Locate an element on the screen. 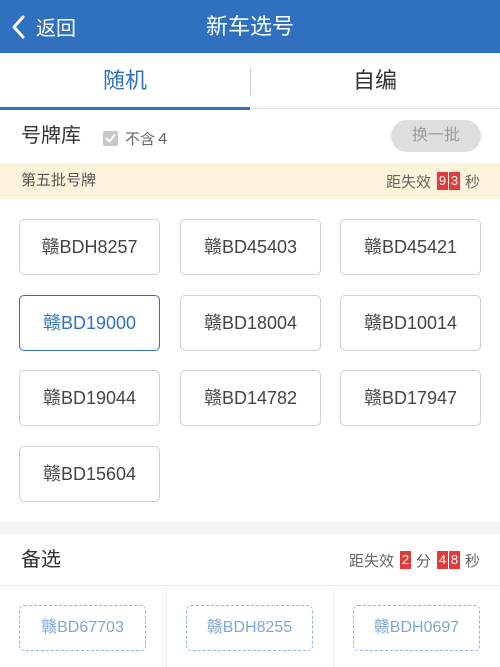 The image size is (500, 667). tab-random-label: 随机 is located at coordinates (124, 80).